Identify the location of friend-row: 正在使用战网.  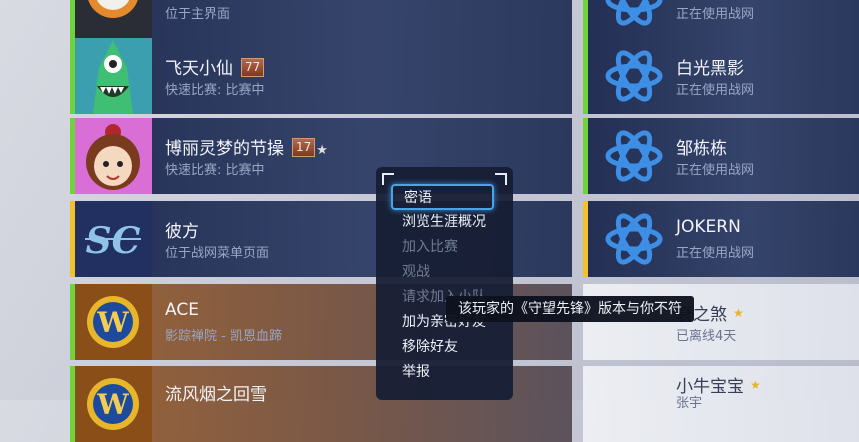
(721, 19).